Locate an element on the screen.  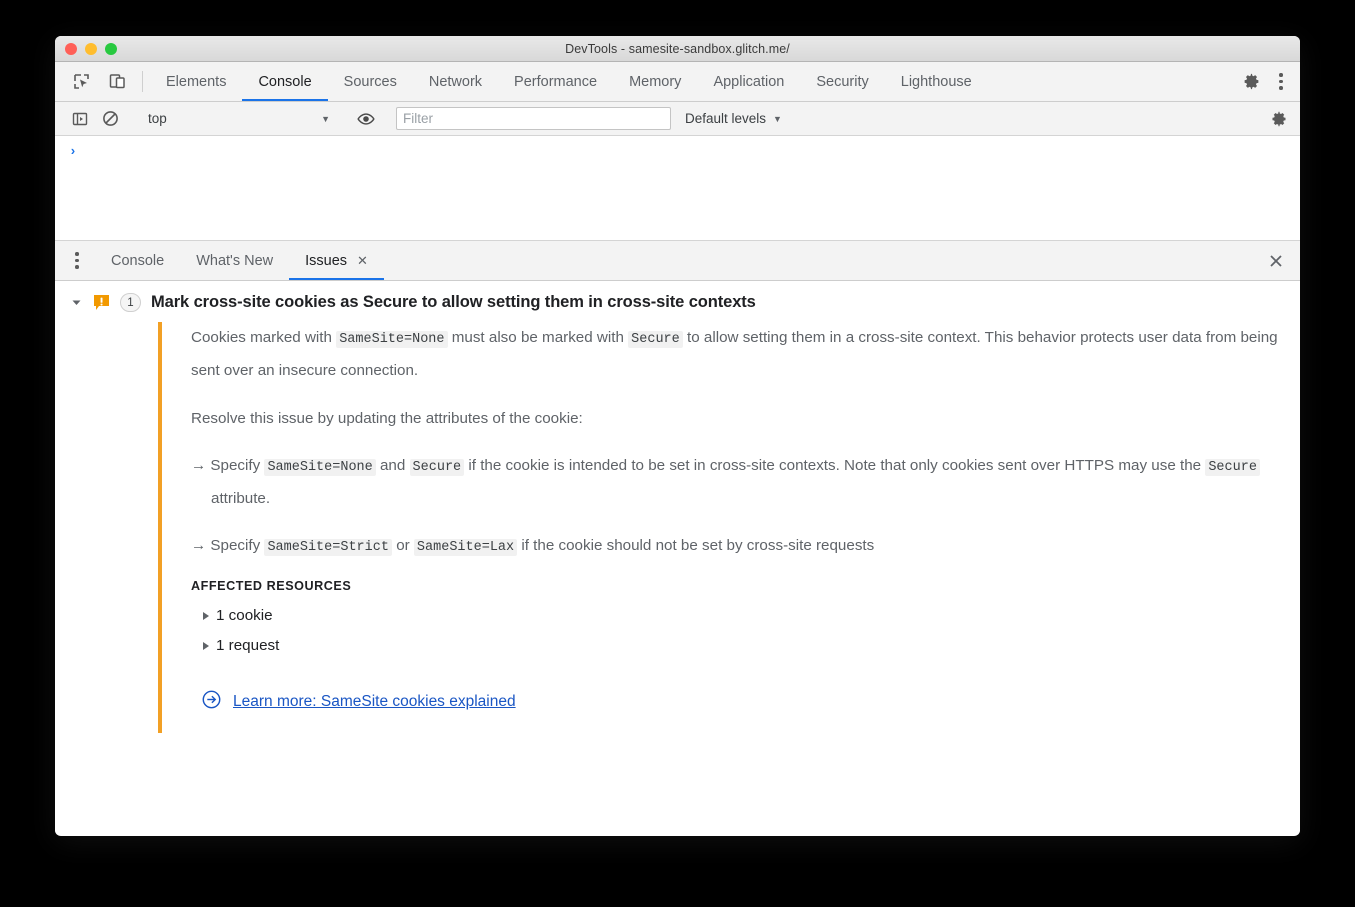
window-title: DevTools - samesite-sandbox.glitch.me/ is located at coordinates (677, 48).